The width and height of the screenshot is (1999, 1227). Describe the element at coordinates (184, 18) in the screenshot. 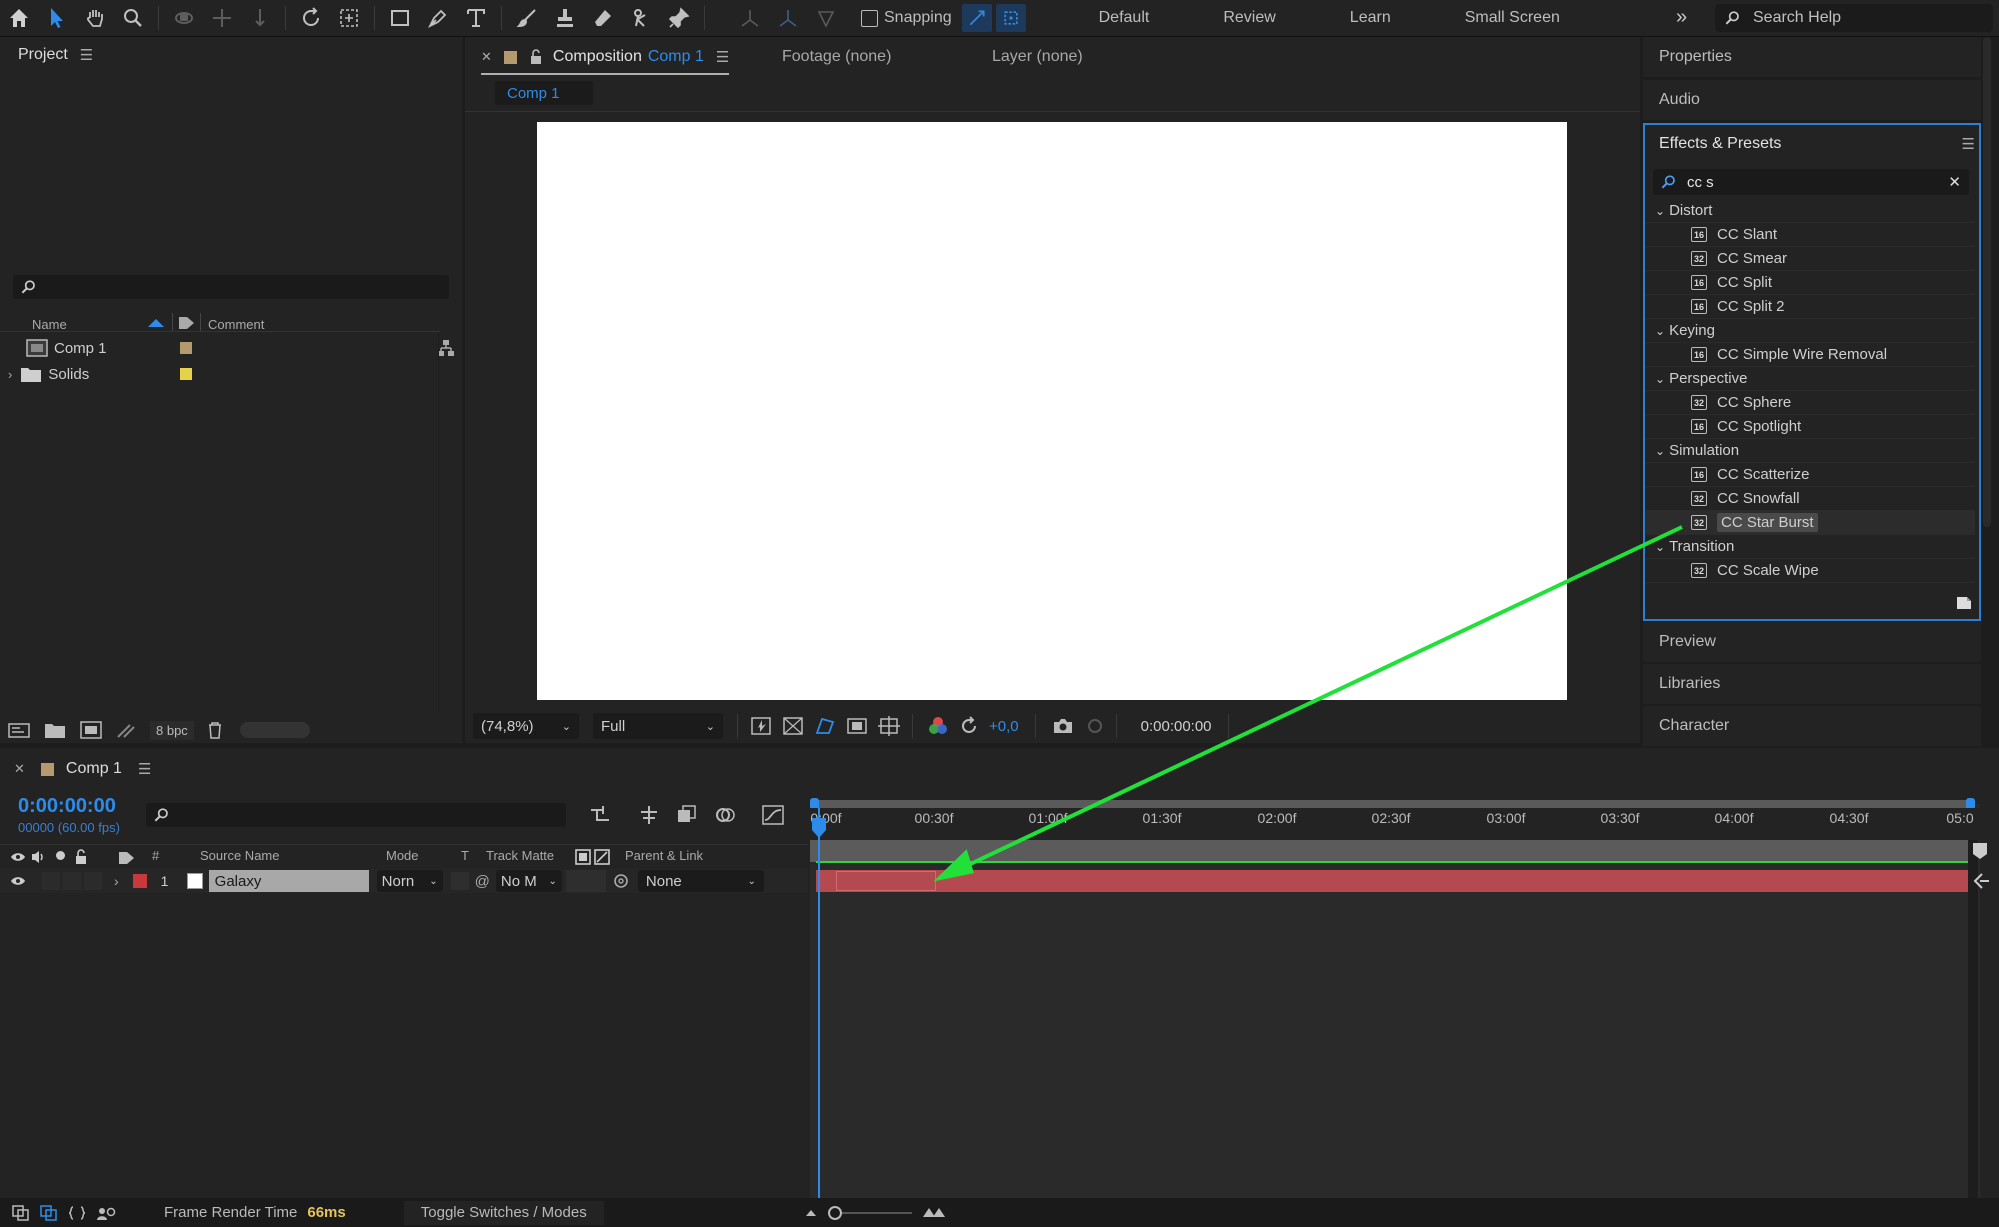

I see `orbit-camera-icon` at that location.